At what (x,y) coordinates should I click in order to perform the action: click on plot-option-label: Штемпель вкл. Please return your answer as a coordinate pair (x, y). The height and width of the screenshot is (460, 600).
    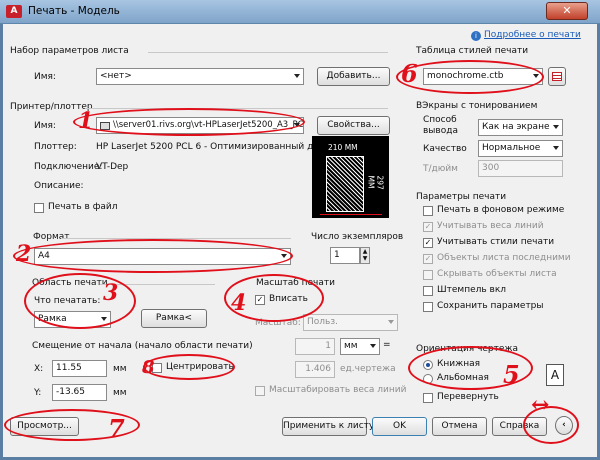
    Looking at the image, I should click on (472, 290).